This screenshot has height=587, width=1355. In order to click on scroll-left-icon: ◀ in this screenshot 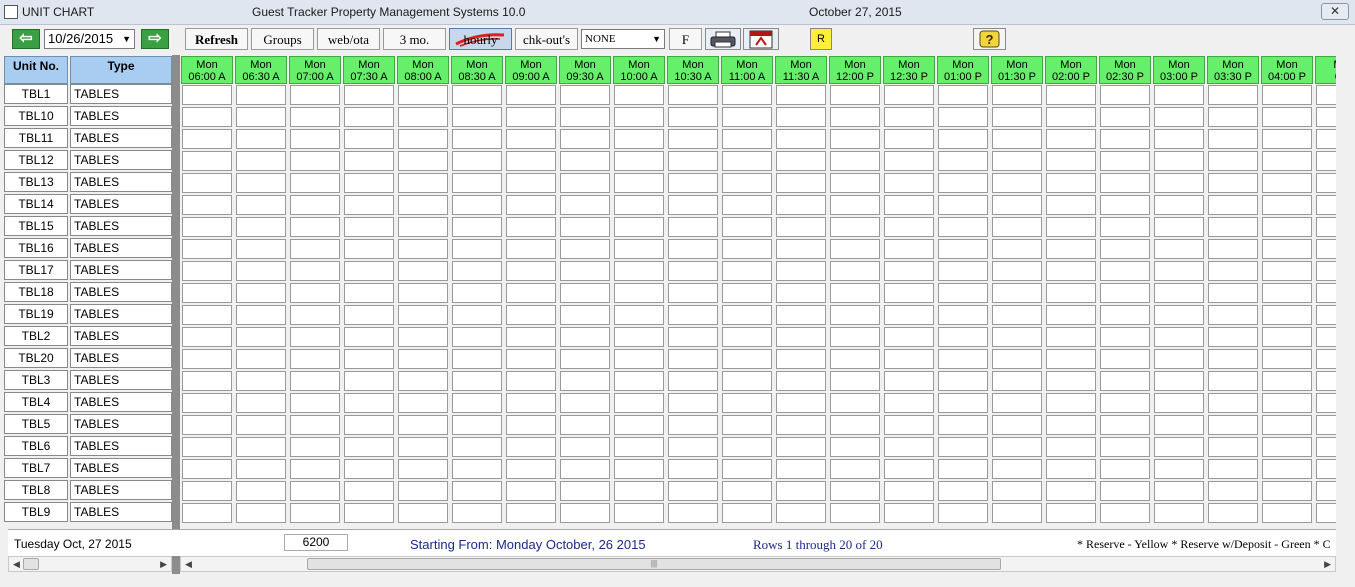, I will do `click(16, 564)`.